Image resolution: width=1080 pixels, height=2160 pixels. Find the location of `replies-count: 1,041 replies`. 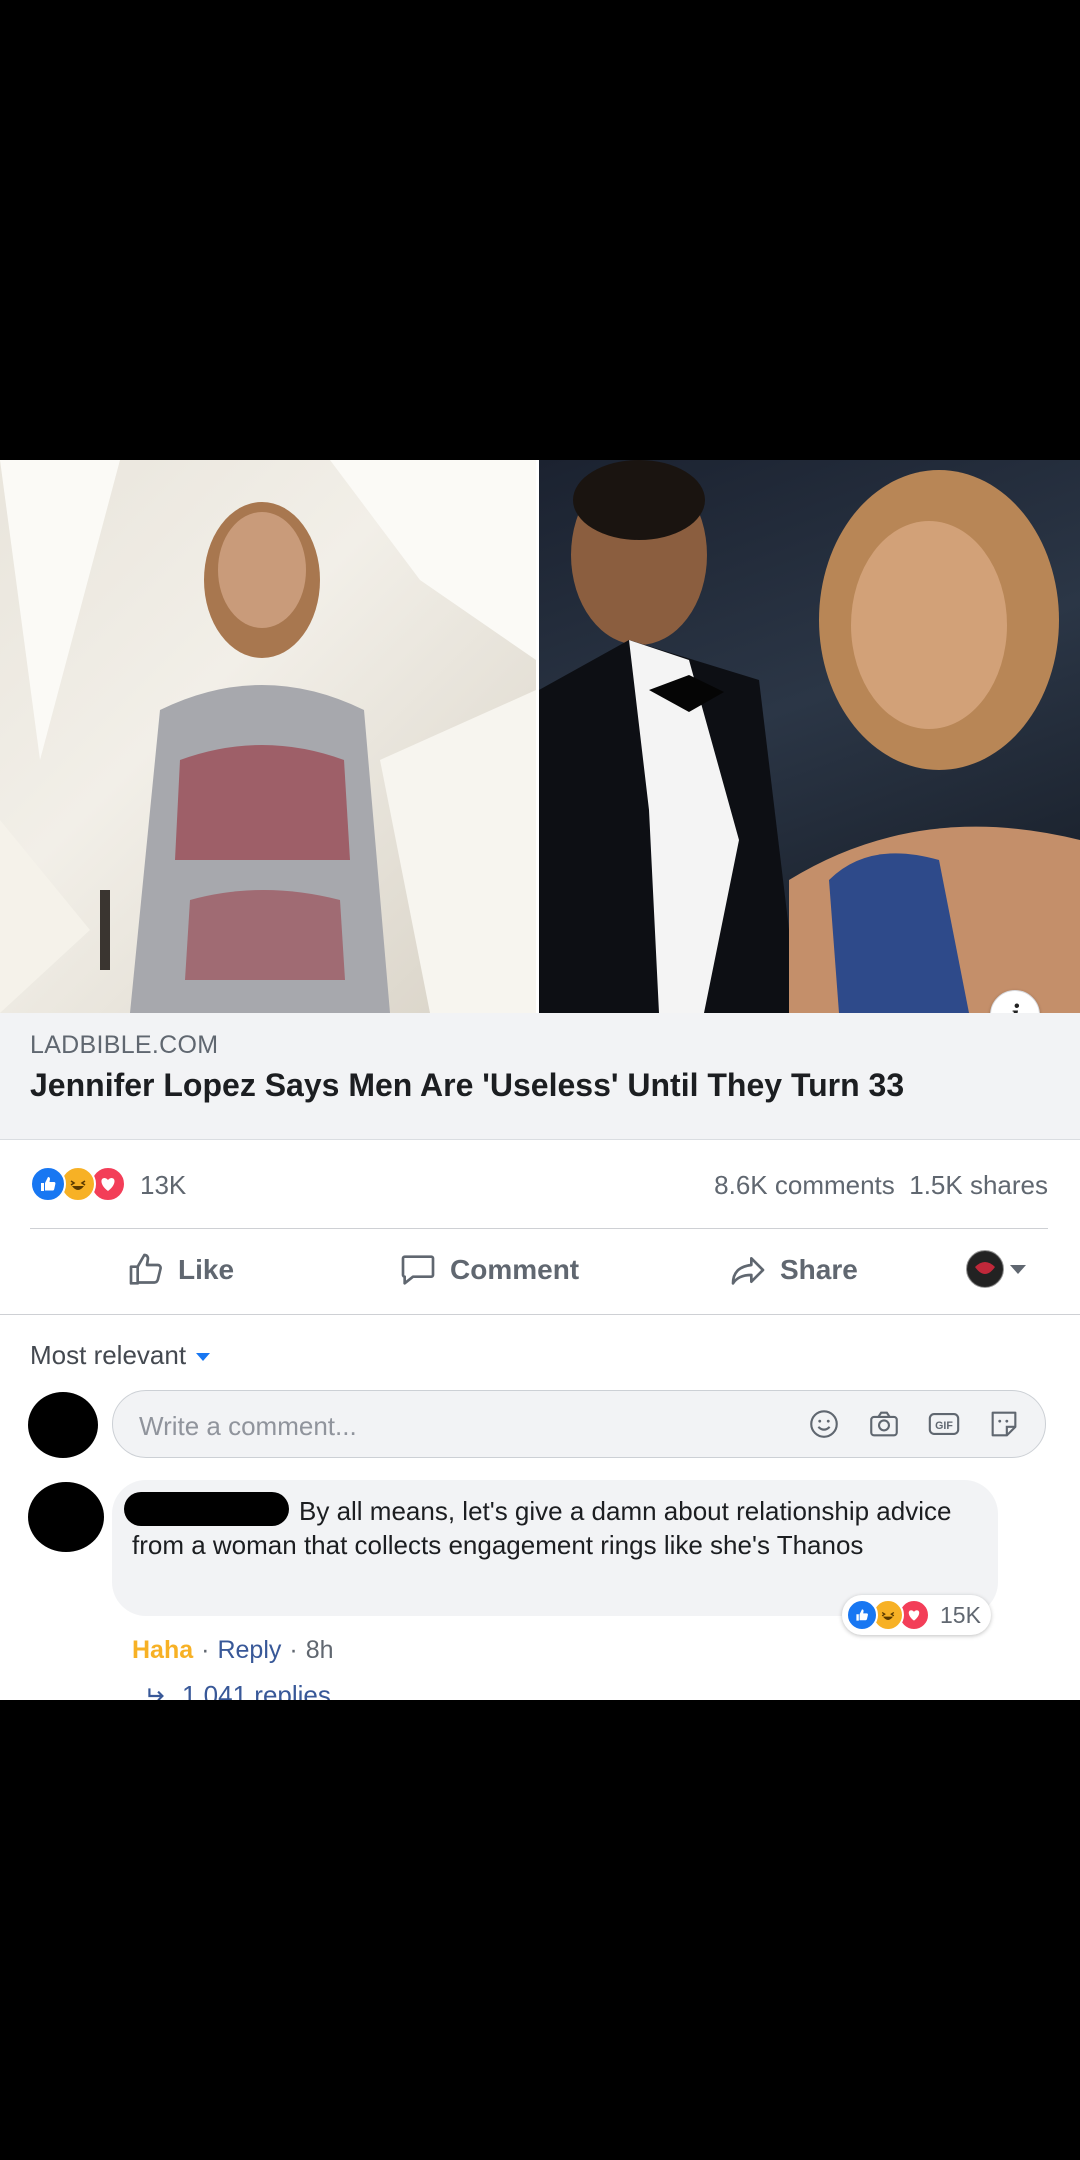

replies-count: 1,041 replies is located at coordinates (256, 1690).